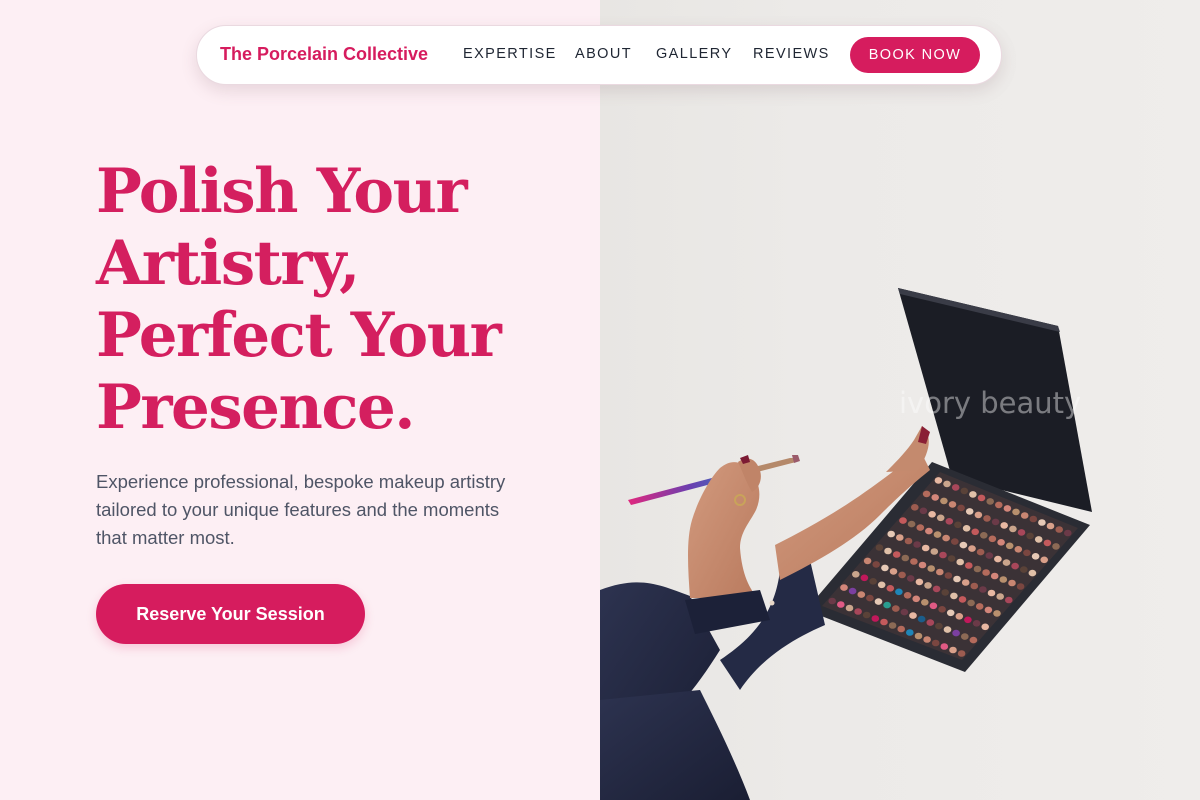  Describe the element at coordinates (791, 54) in the screenshot. I see `nav-link-reviews: REVIEWS` at that location.